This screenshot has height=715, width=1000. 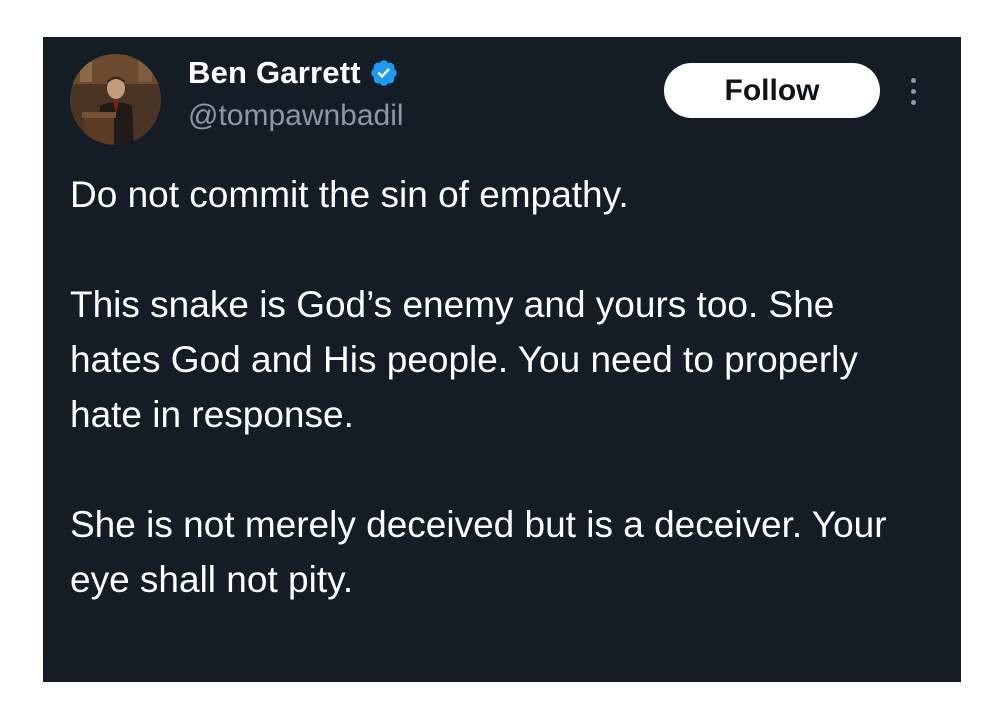 I want to click on author-name-row: Ben Garrett, so click(x=293, y=73).